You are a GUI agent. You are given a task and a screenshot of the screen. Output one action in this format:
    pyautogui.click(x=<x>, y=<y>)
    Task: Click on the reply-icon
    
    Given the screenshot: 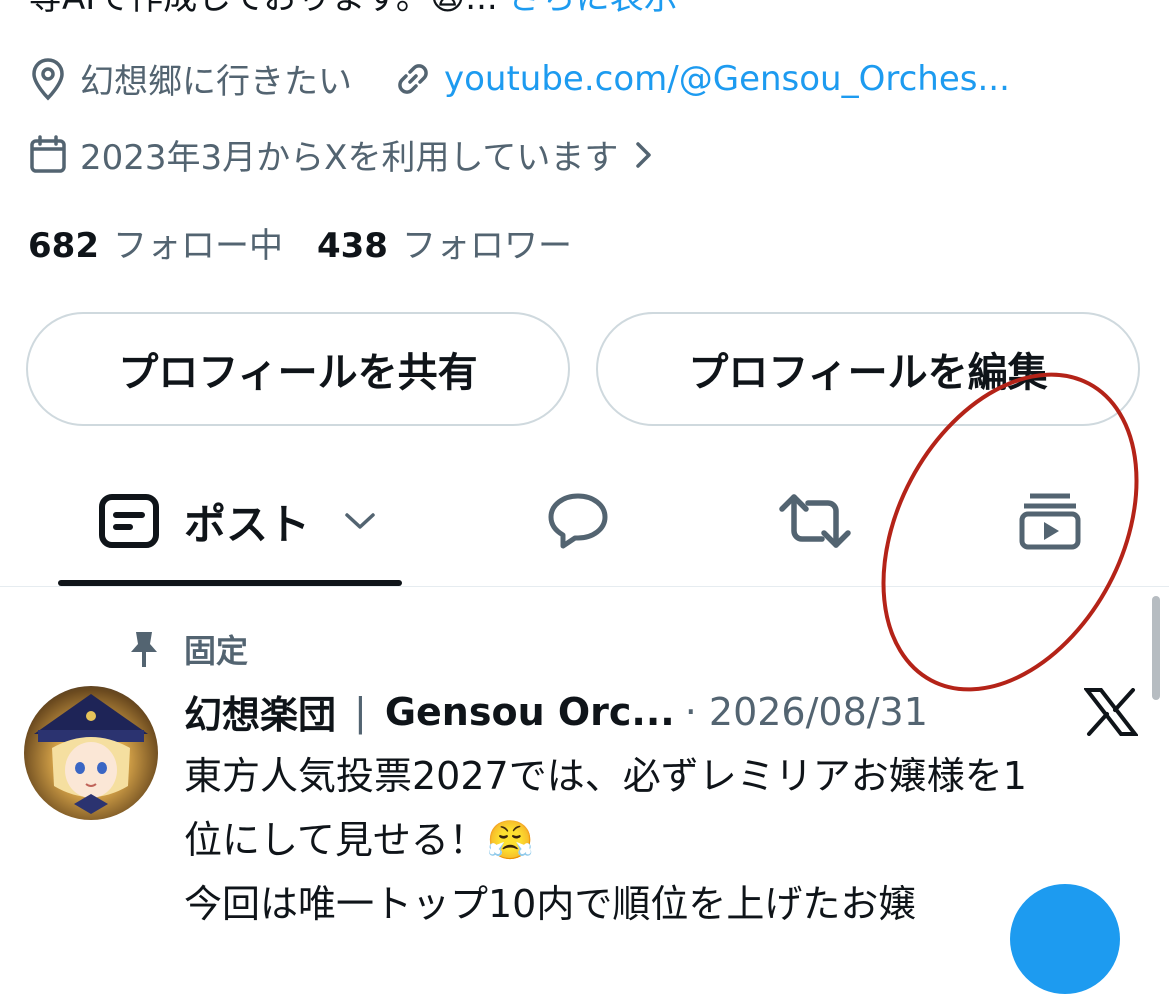 What is the action you would take?
    pyautogui.click(x=578, y=521)
    